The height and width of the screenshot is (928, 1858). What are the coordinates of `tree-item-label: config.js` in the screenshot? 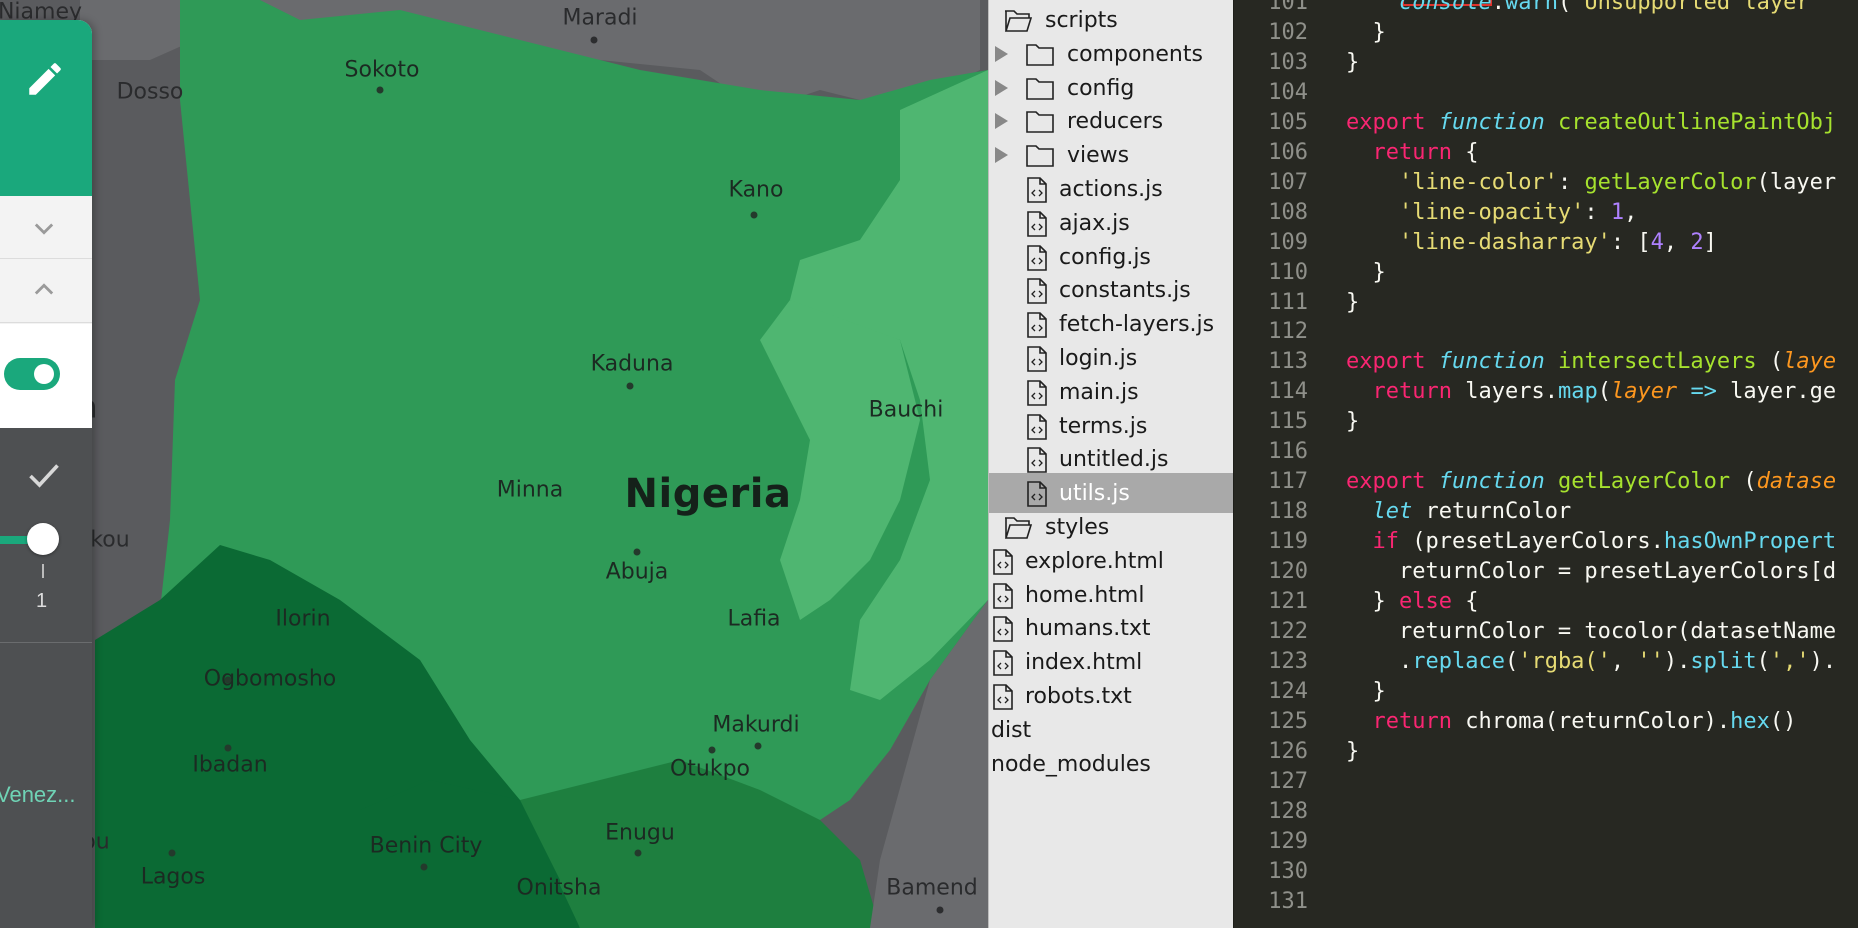 It's located at (1105, 257).